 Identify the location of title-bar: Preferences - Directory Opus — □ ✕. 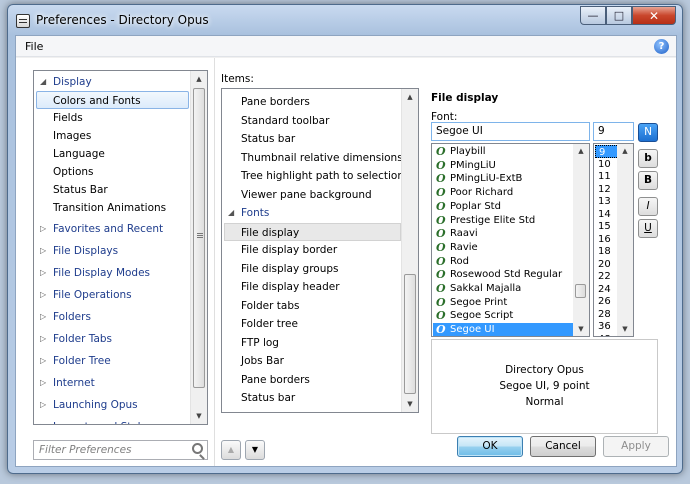
(345, 20).